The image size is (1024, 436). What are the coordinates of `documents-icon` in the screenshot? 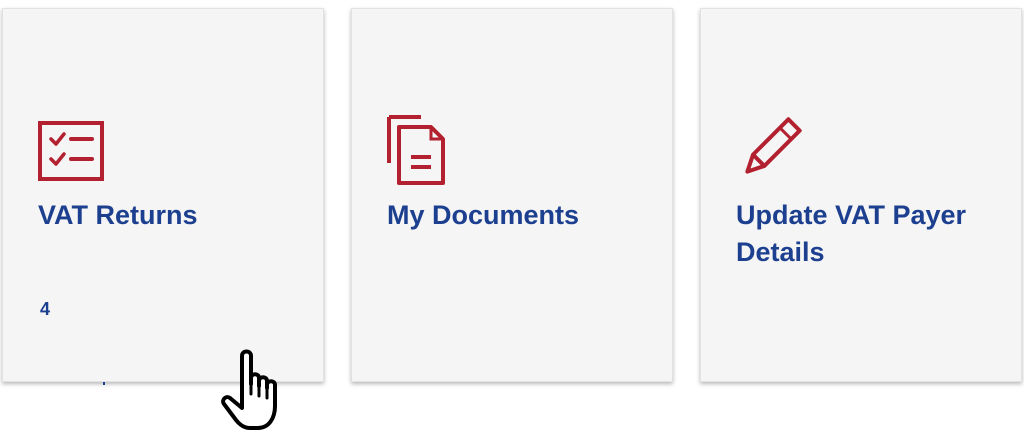 It's located at (421, 149).